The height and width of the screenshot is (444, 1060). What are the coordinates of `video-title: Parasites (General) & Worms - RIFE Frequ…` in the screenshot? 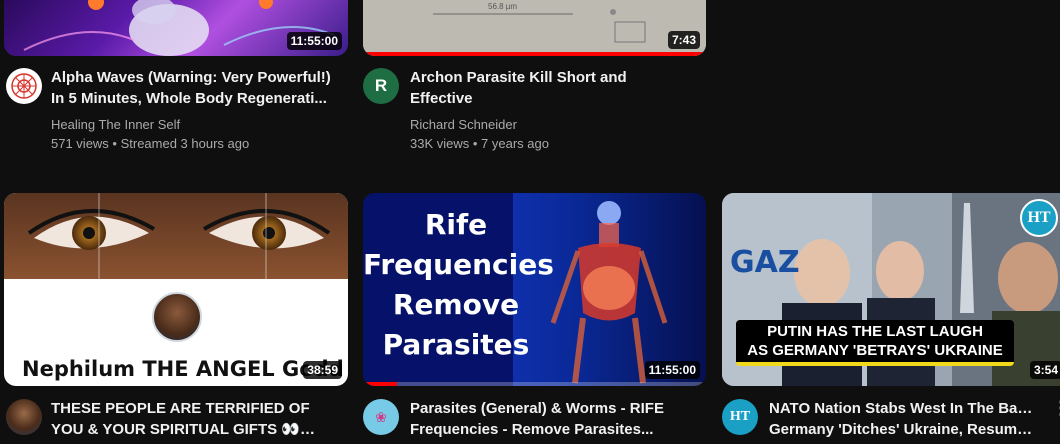 It's located at (550, 419).